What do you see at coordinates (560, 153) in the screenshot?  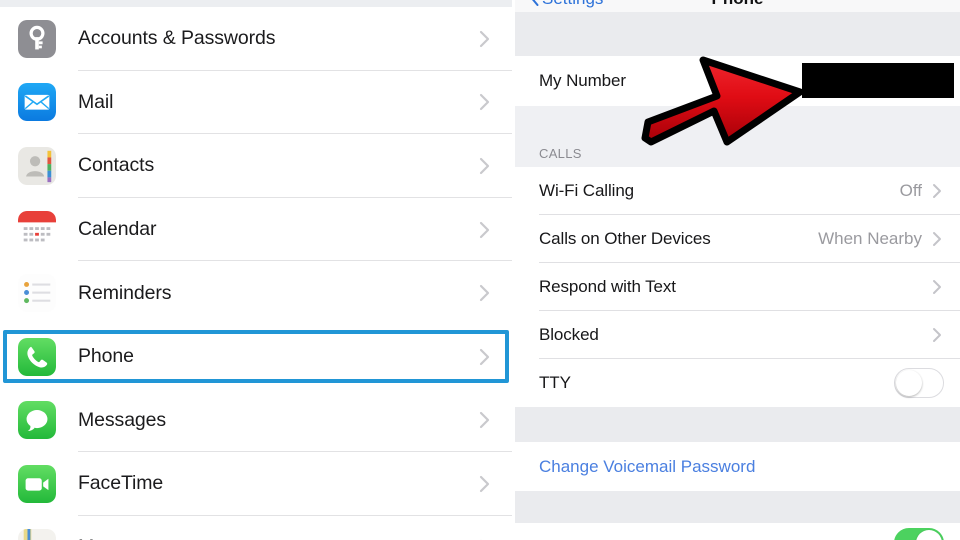 I see `calls-section-header-label: CALLS` at bounding box center [560, 153].